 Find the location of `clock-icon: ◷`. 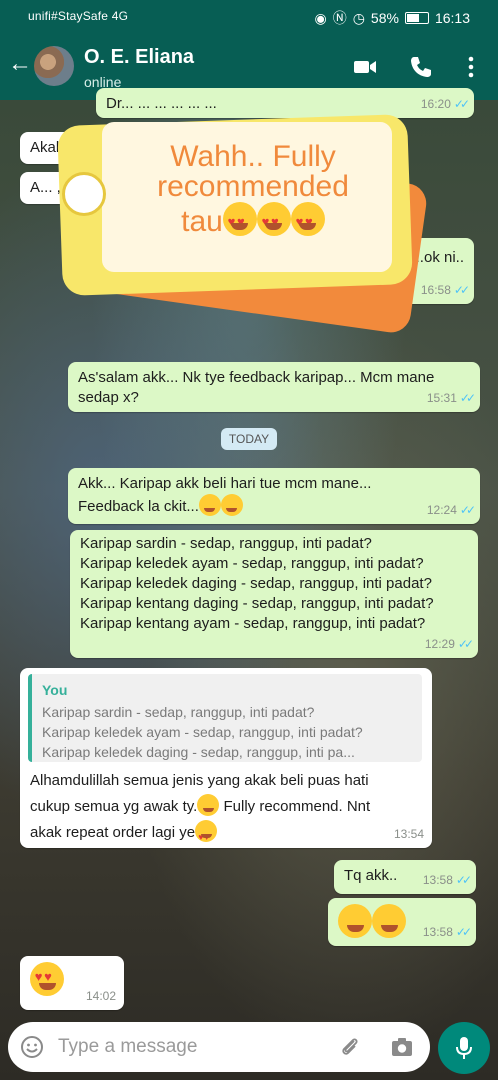

clock-icon: ◷ is located at coordinates (358, 17).